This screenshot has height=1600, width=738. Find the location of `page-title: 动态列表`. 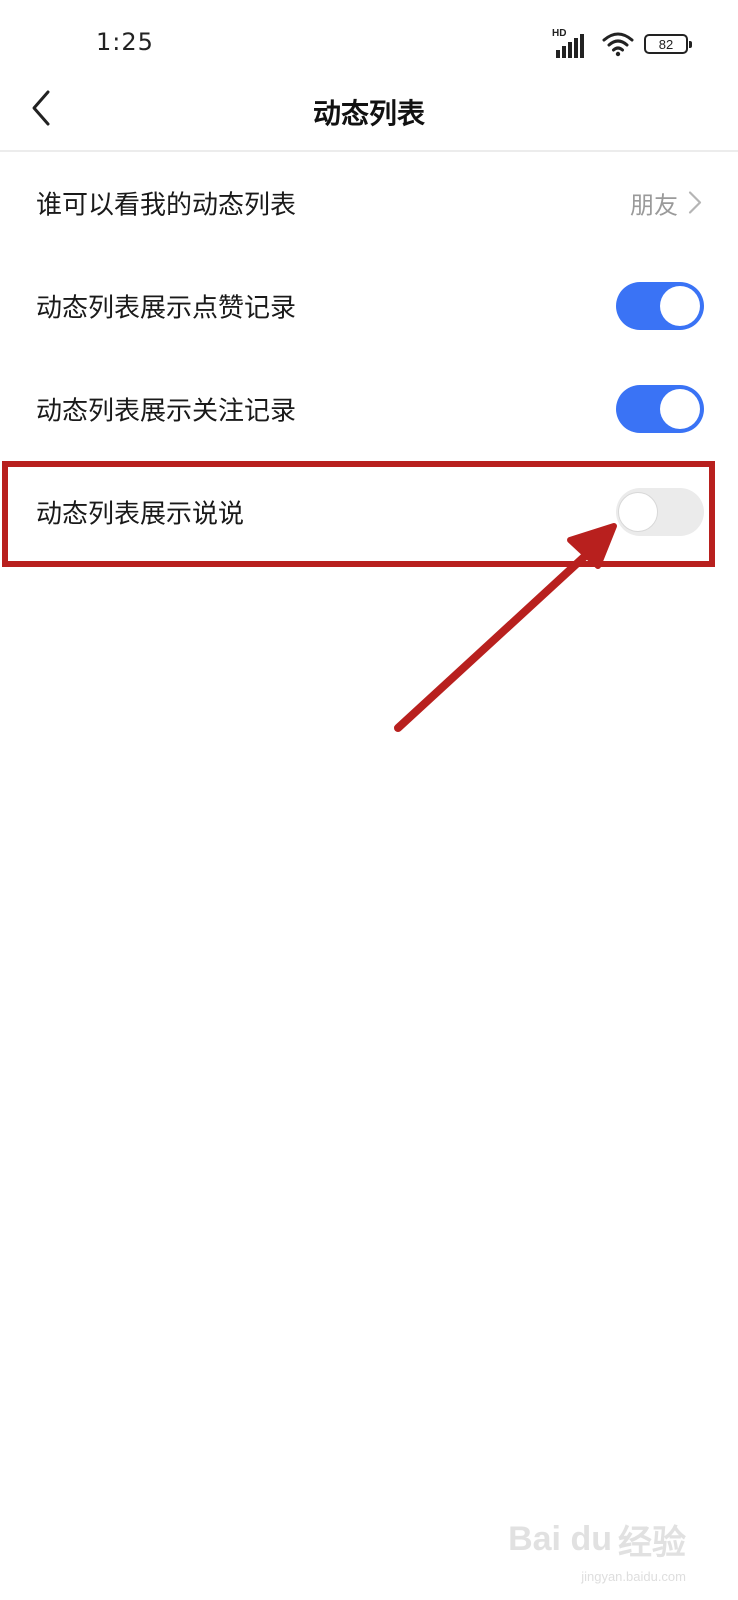

page-title: 动态列表 is located at coordinates (368, 113).